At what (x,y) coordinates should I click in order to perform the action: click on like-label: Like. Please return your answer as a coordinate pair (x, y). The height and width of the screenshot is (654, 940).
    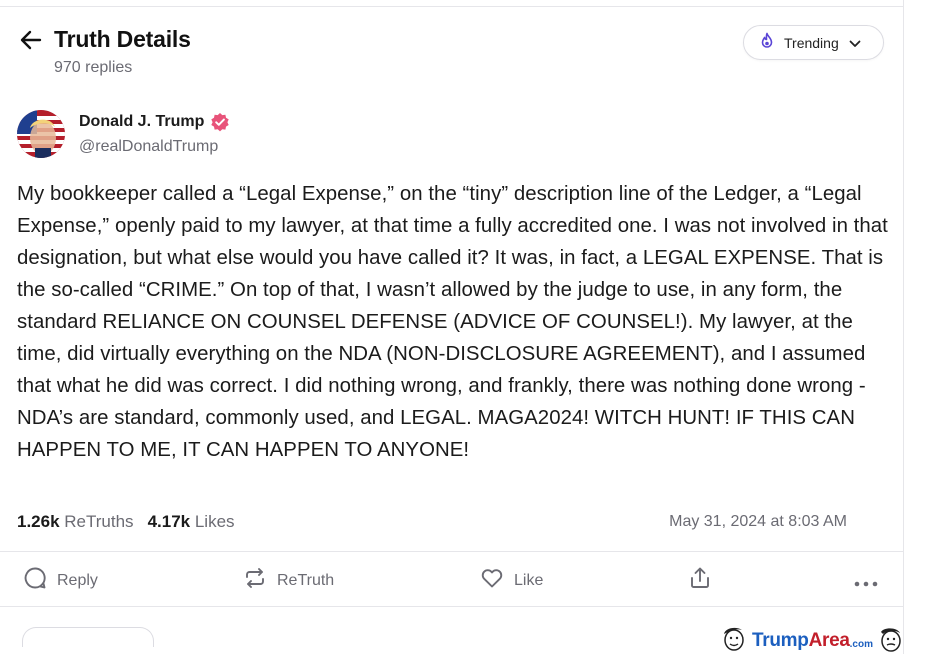
    Looking at the image, I should click on (529, 580).